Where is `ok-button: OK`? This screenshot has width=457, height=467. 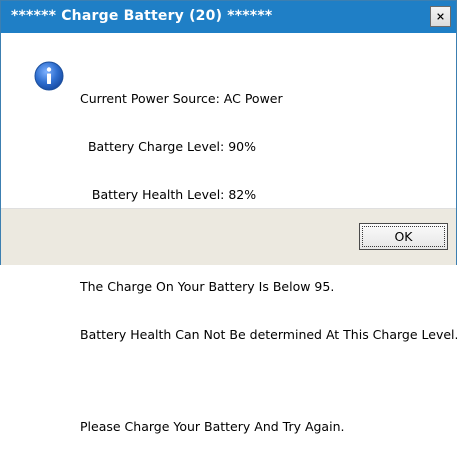 ok-button: OK is located at coordinates (403, 236).